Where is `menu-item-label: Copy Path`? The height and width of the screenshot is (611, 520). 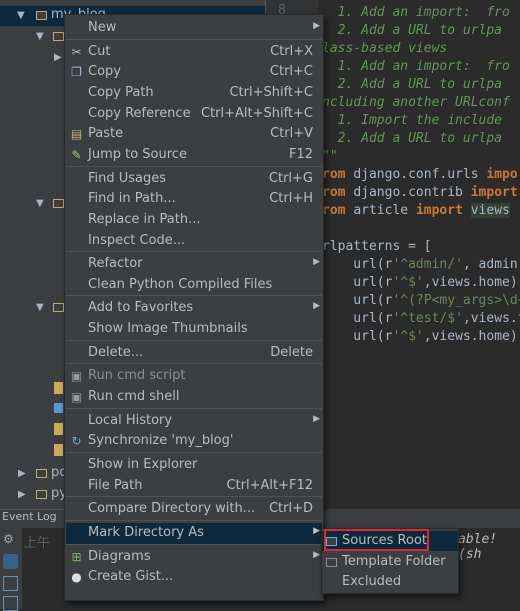 menu-item-label: Copy Path is located at coordinates (121, 92).